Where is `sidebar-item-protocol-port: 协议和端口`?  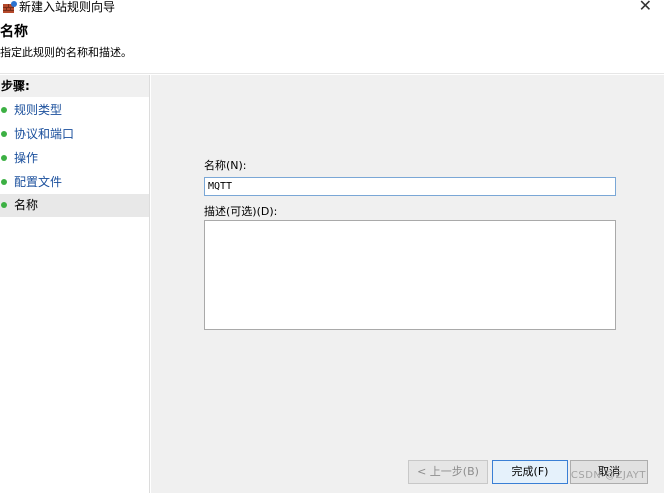 sidebar-item-protocol-port: 协议和端口 is located at coordinates (74, 134).